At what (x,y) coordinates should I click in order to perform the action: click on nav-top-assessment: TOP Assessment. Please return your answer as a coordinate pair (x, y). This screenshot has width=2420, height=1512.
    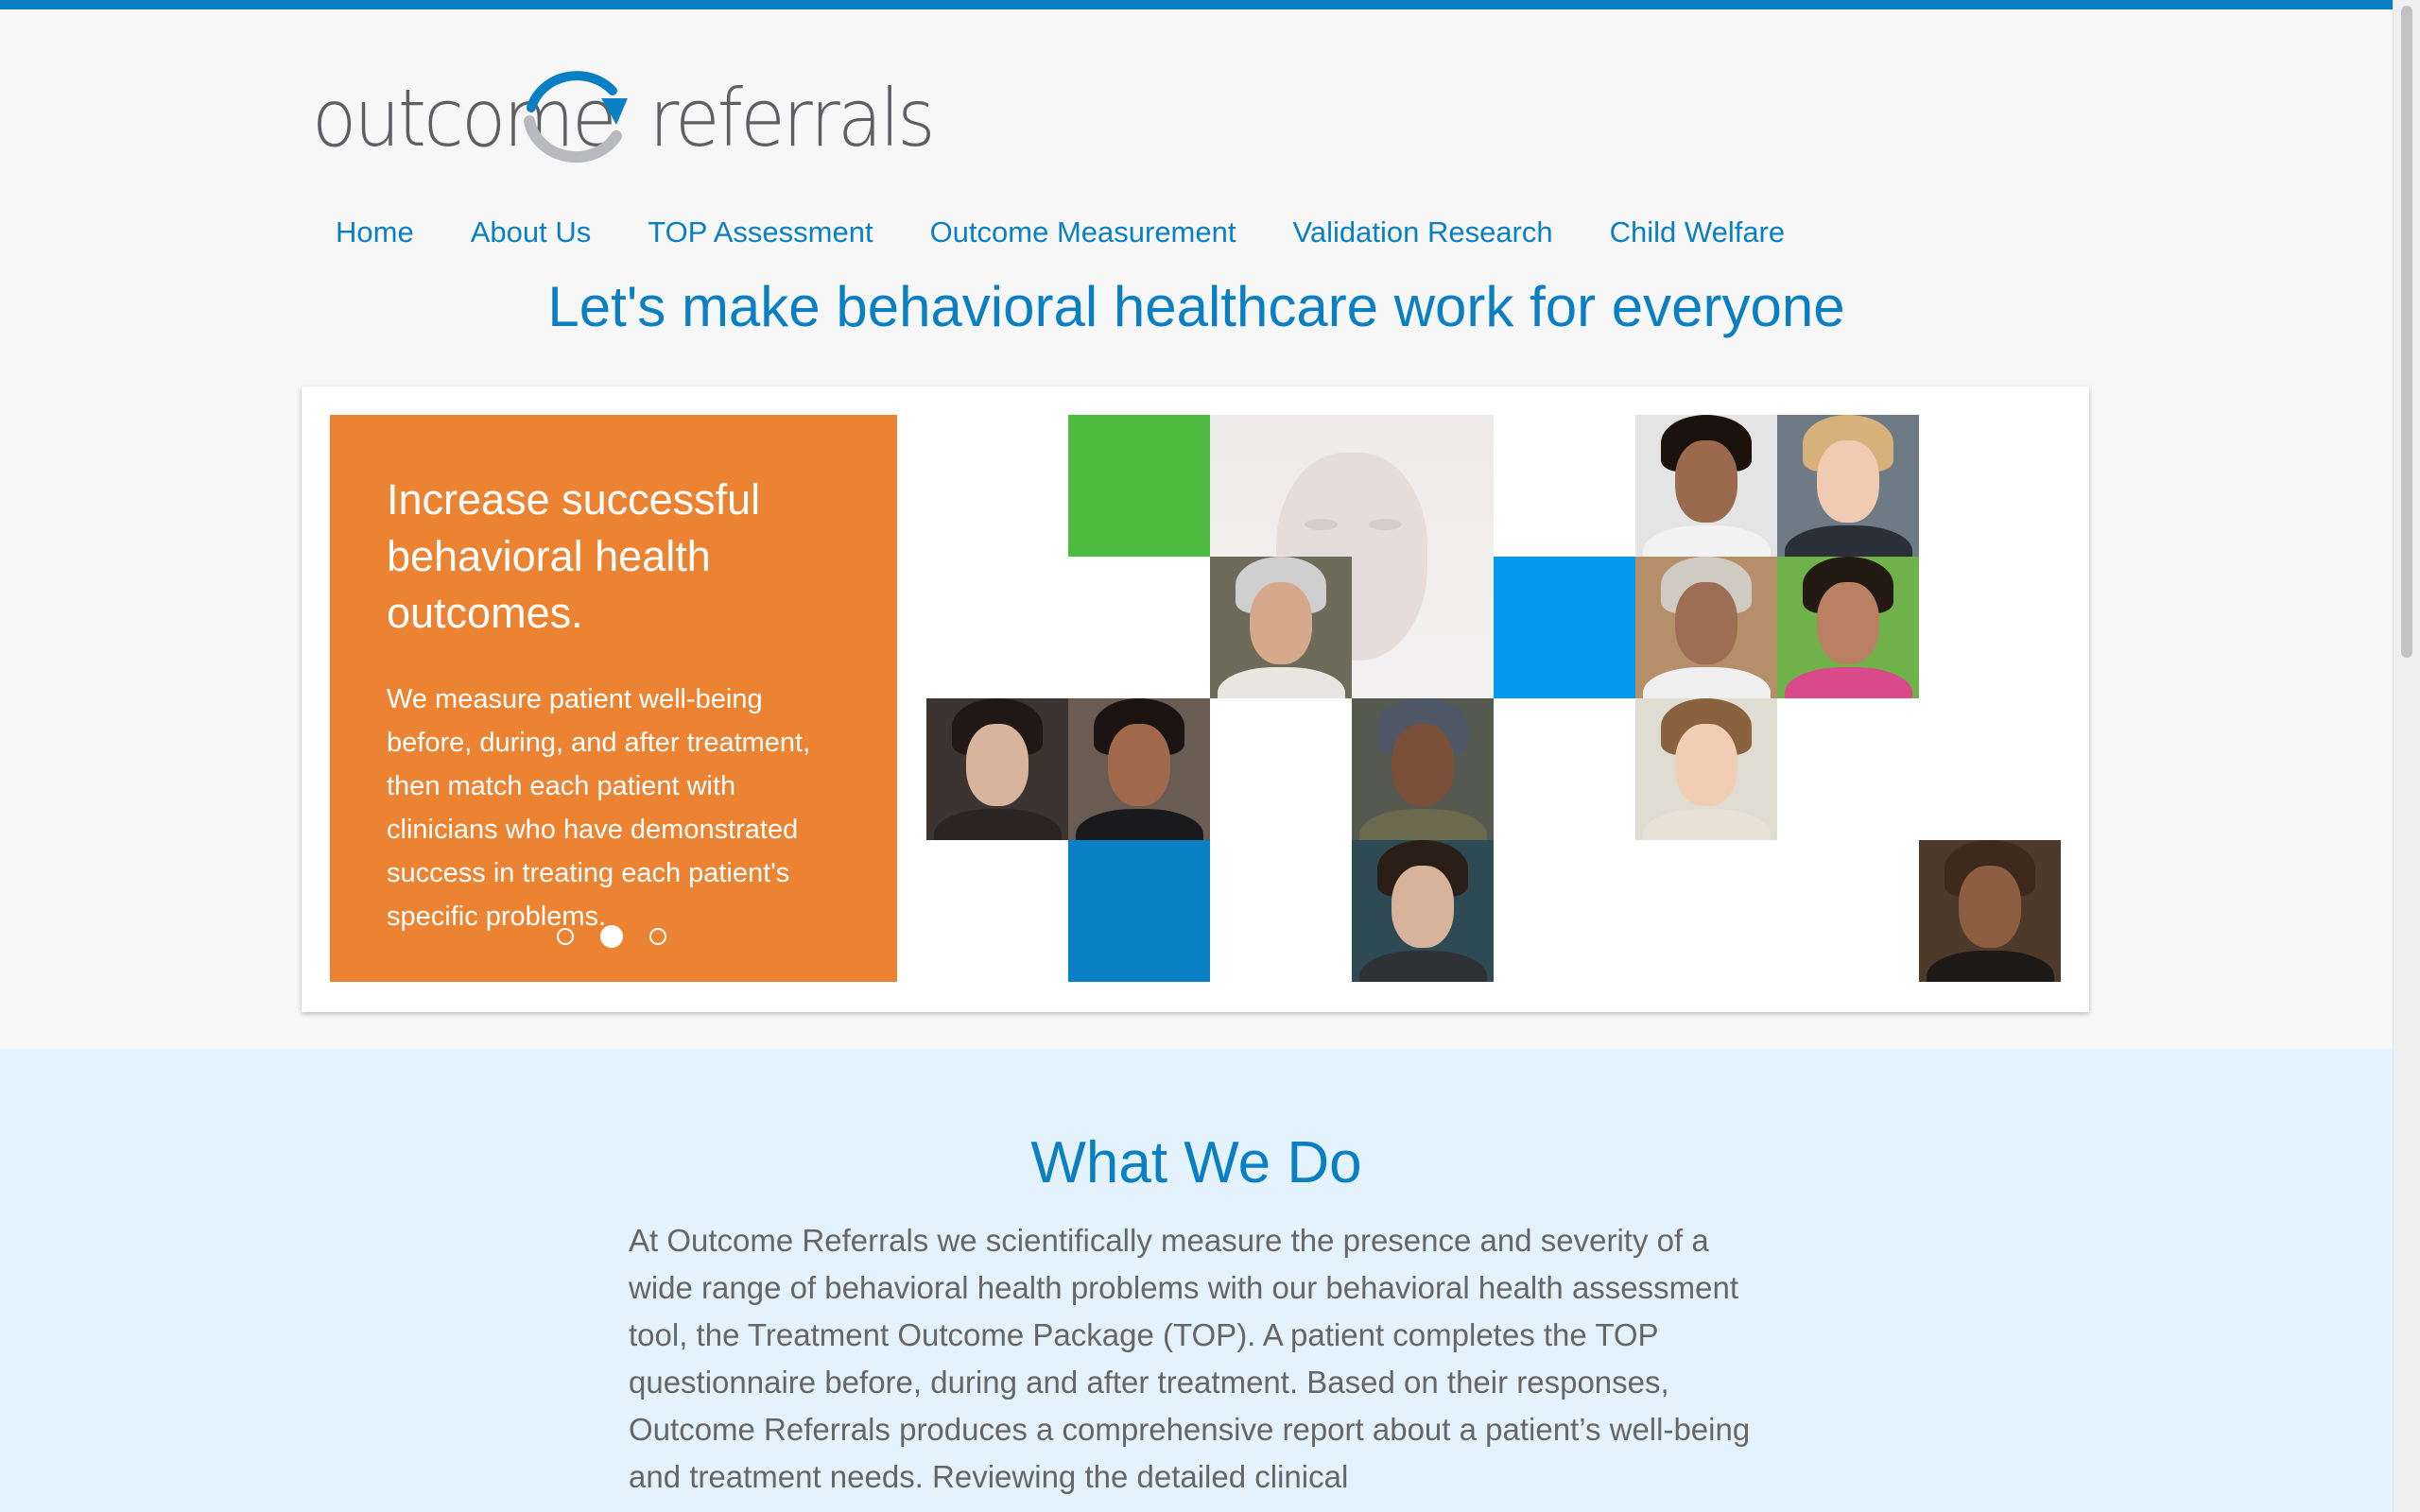
    Looking at the image, I should click on (760, 232).